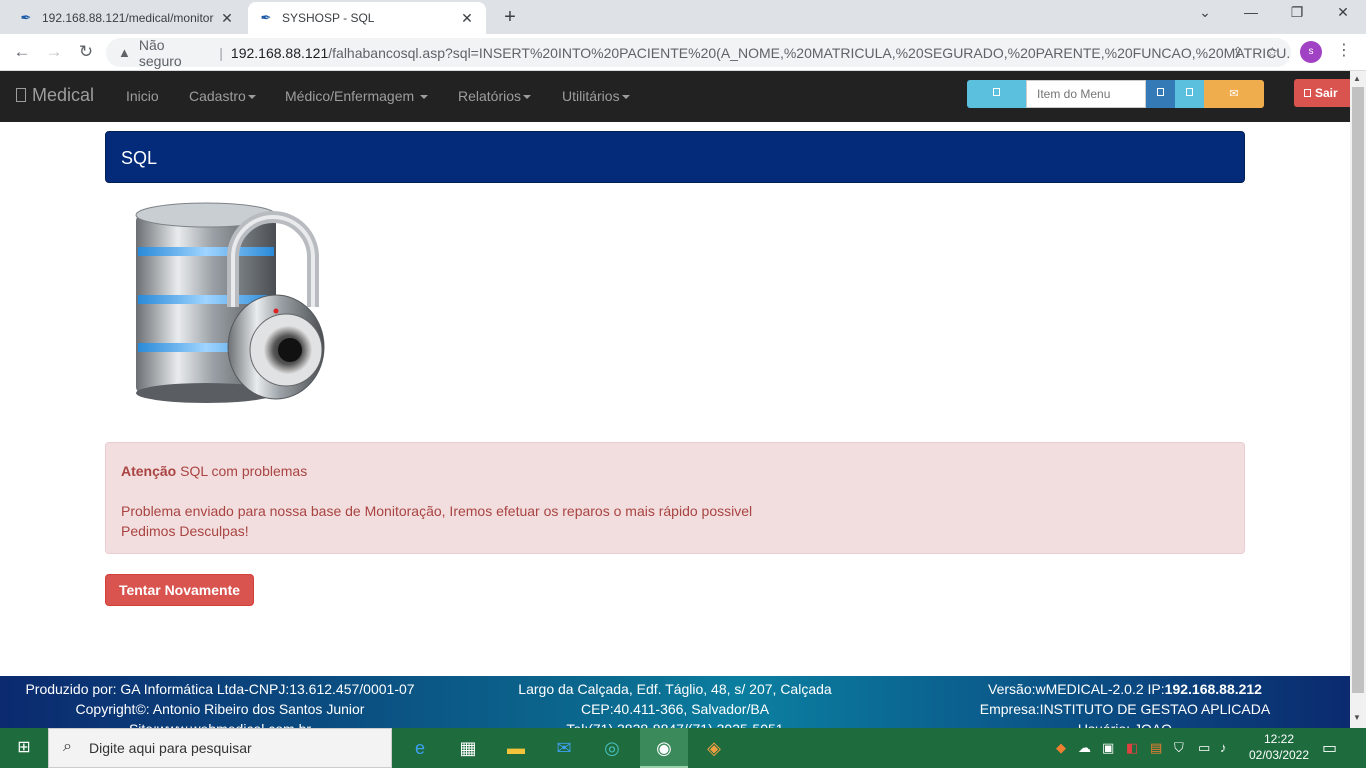 The width and height of the screenshot is (1366, 768). I want to click on nav-item-utilitarios: Utilitários, so click(596, 96).